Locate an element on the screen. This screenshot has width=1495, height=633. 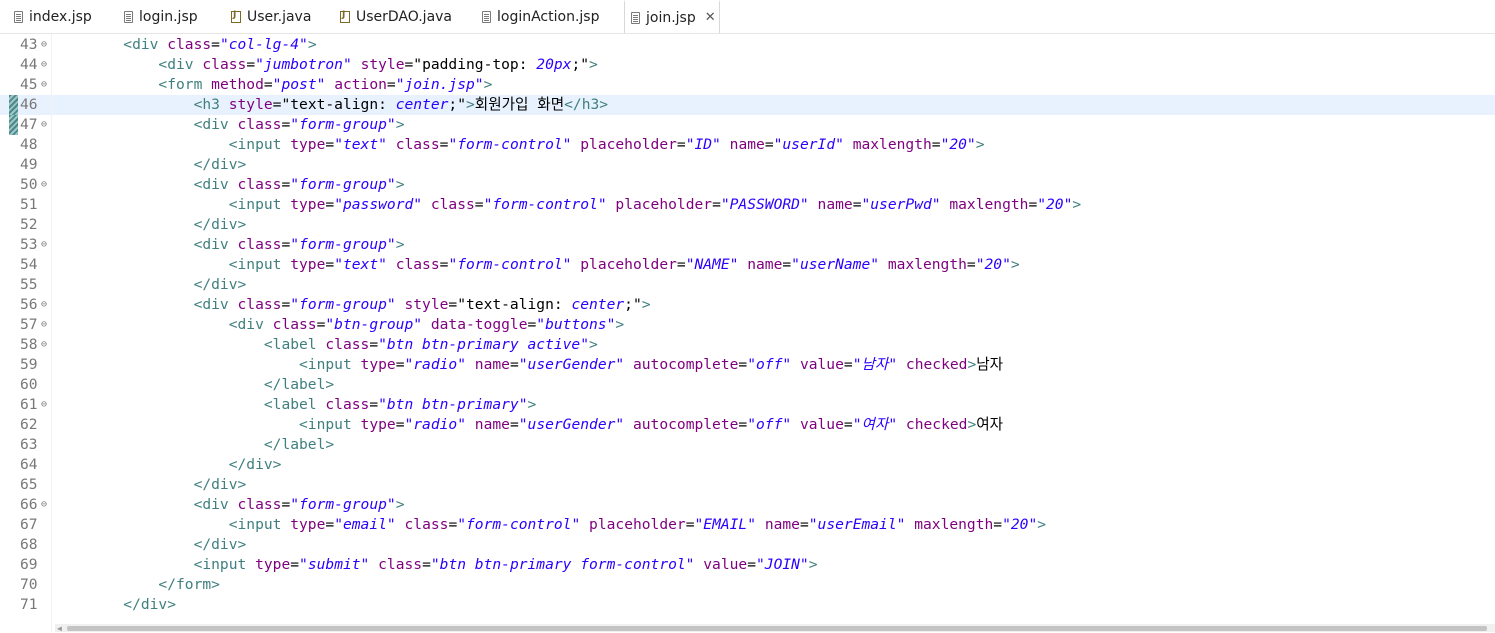
code-line: 50 ⊖ <div class="form-group"> is located at coordinates (747, 185).